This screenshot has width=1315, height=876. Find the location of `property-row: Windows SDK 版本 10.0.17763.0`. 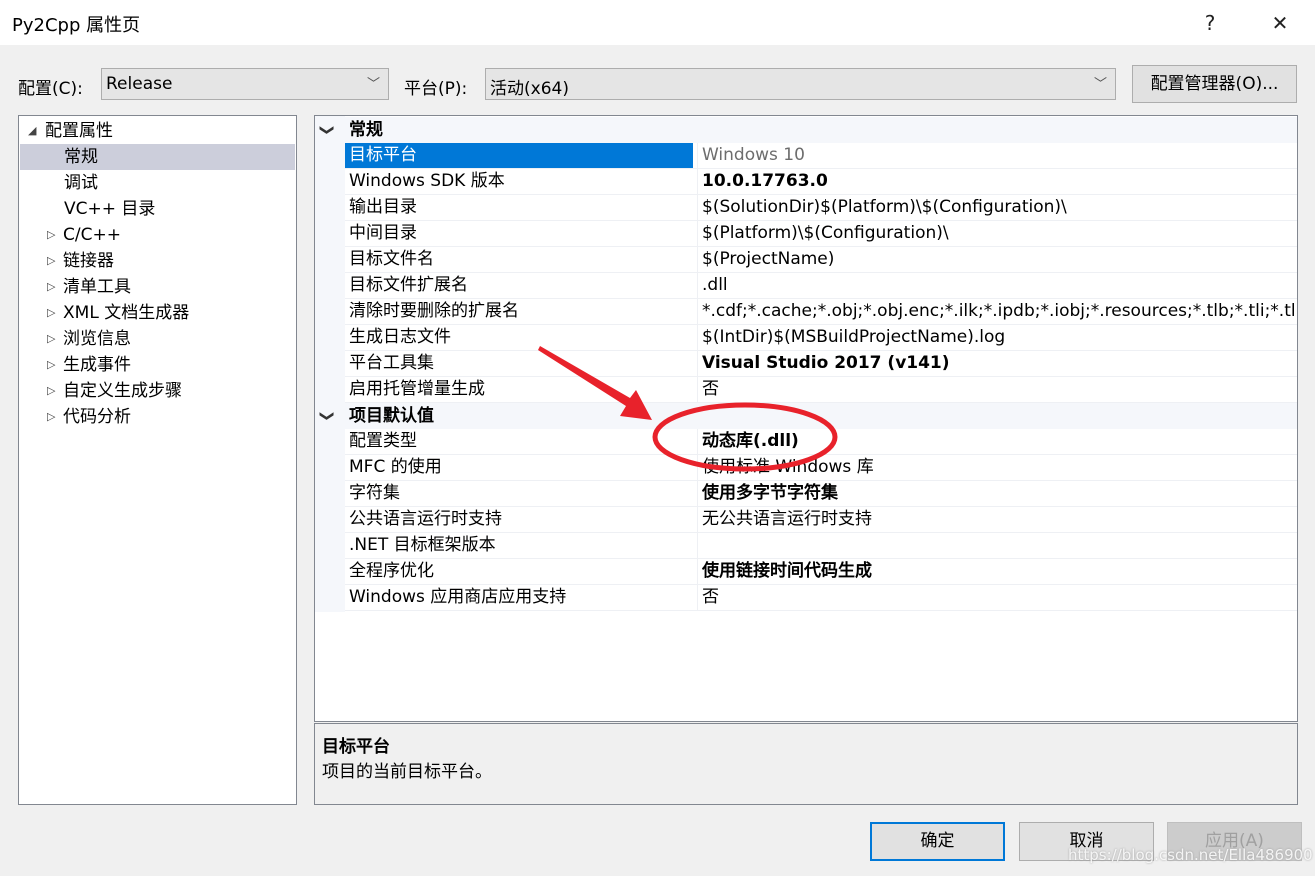

property-row: Windows SDK 版本 10.0.17763.0 is located at coordinates (821, 182).